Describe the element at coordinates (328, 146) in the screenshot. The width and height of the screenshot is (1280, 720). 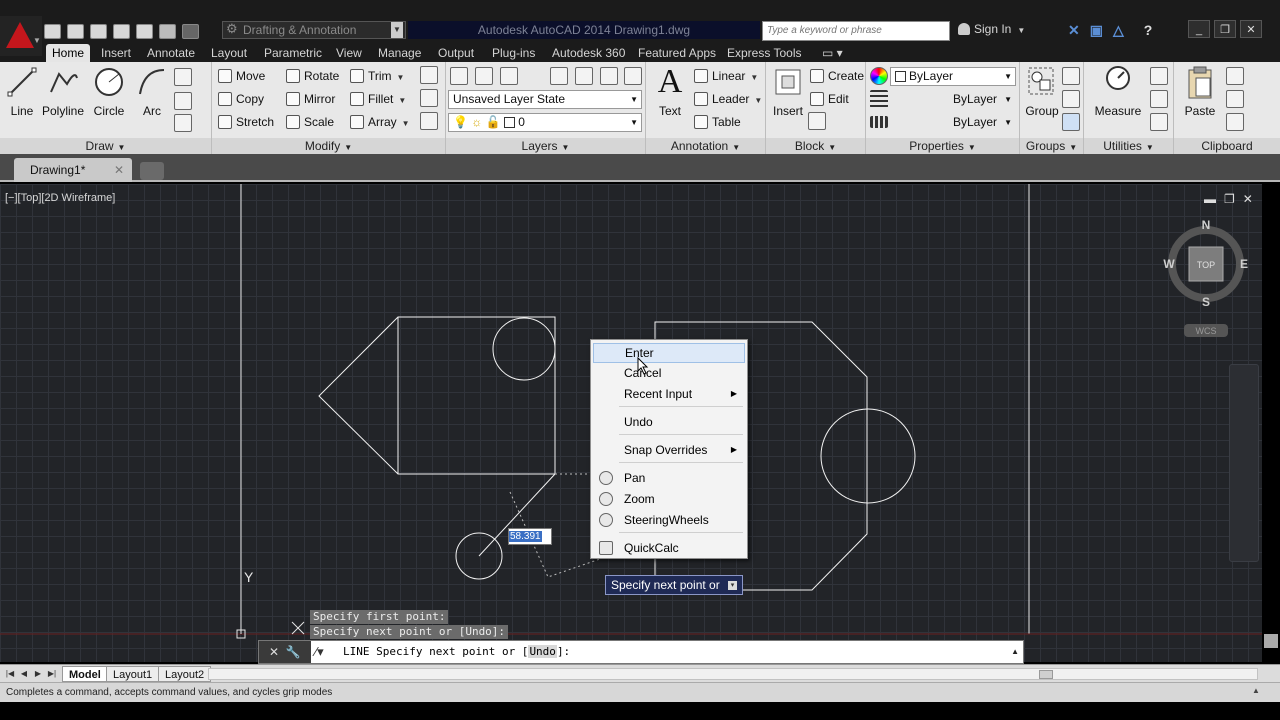
I see `modify-panel-title: Modify ▼` at that location.